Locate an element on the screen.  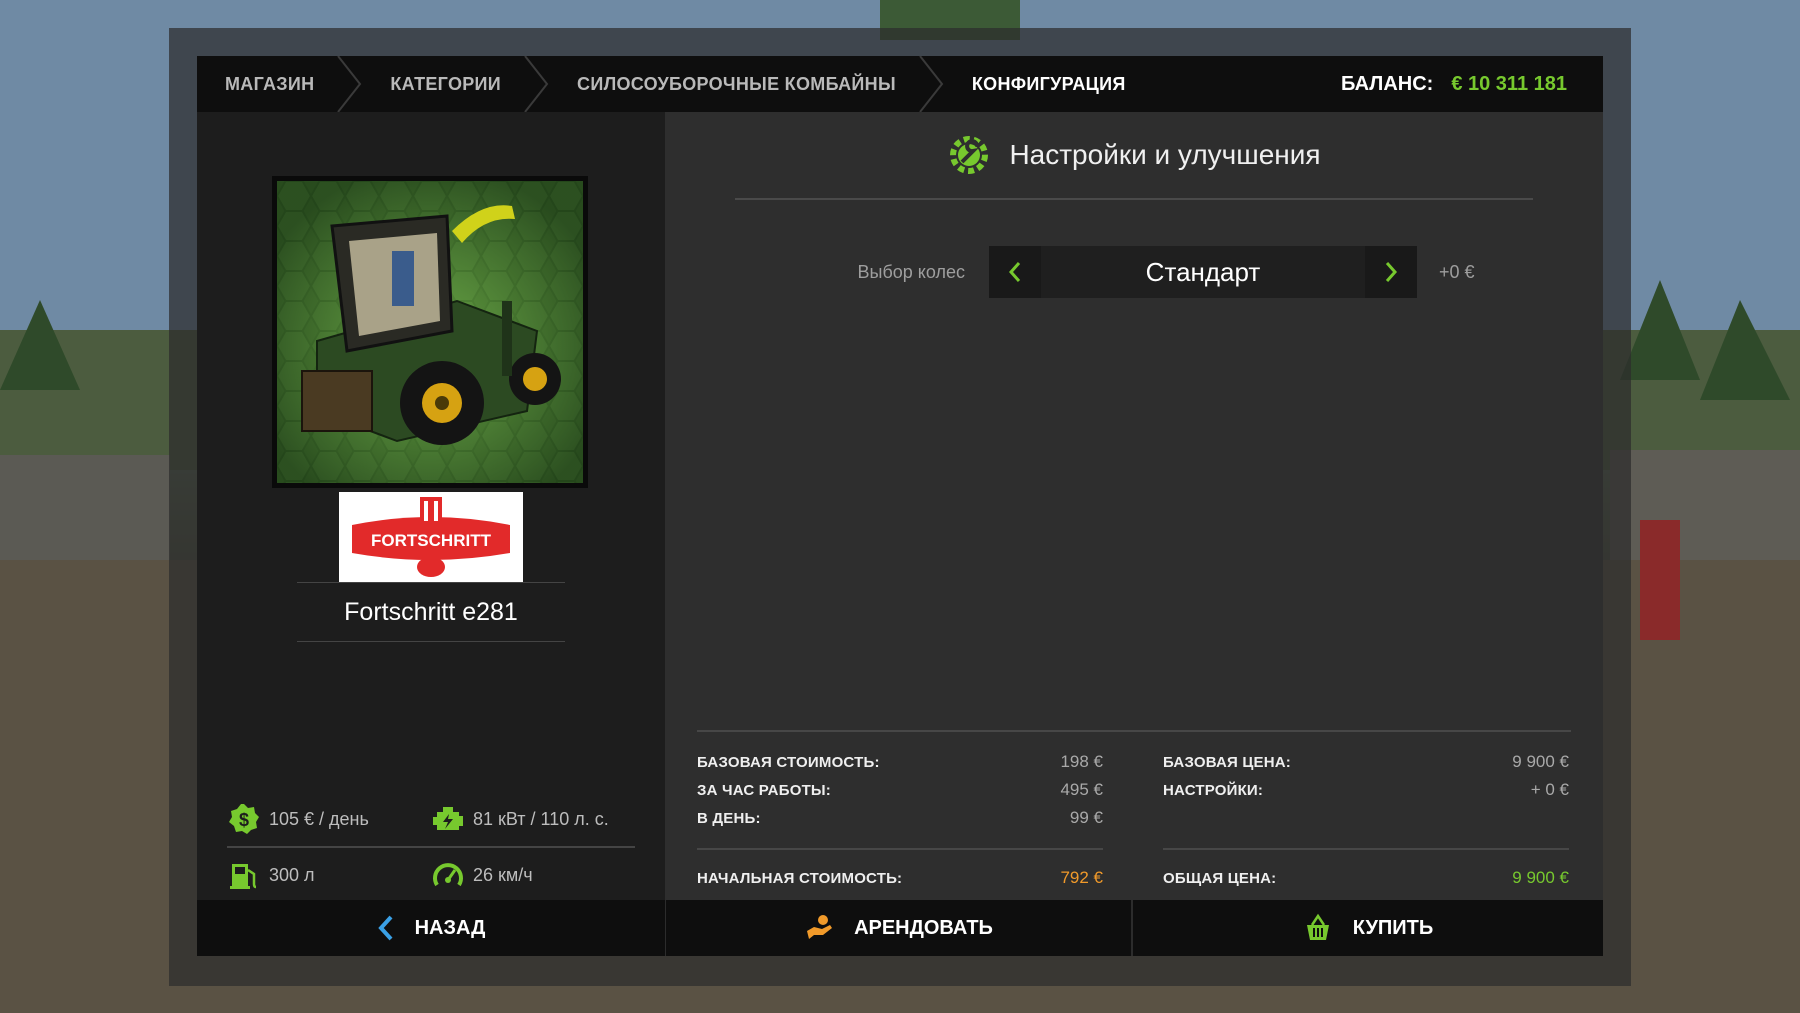
spec-fuel: 300 л is located at coordinates (329, 875).